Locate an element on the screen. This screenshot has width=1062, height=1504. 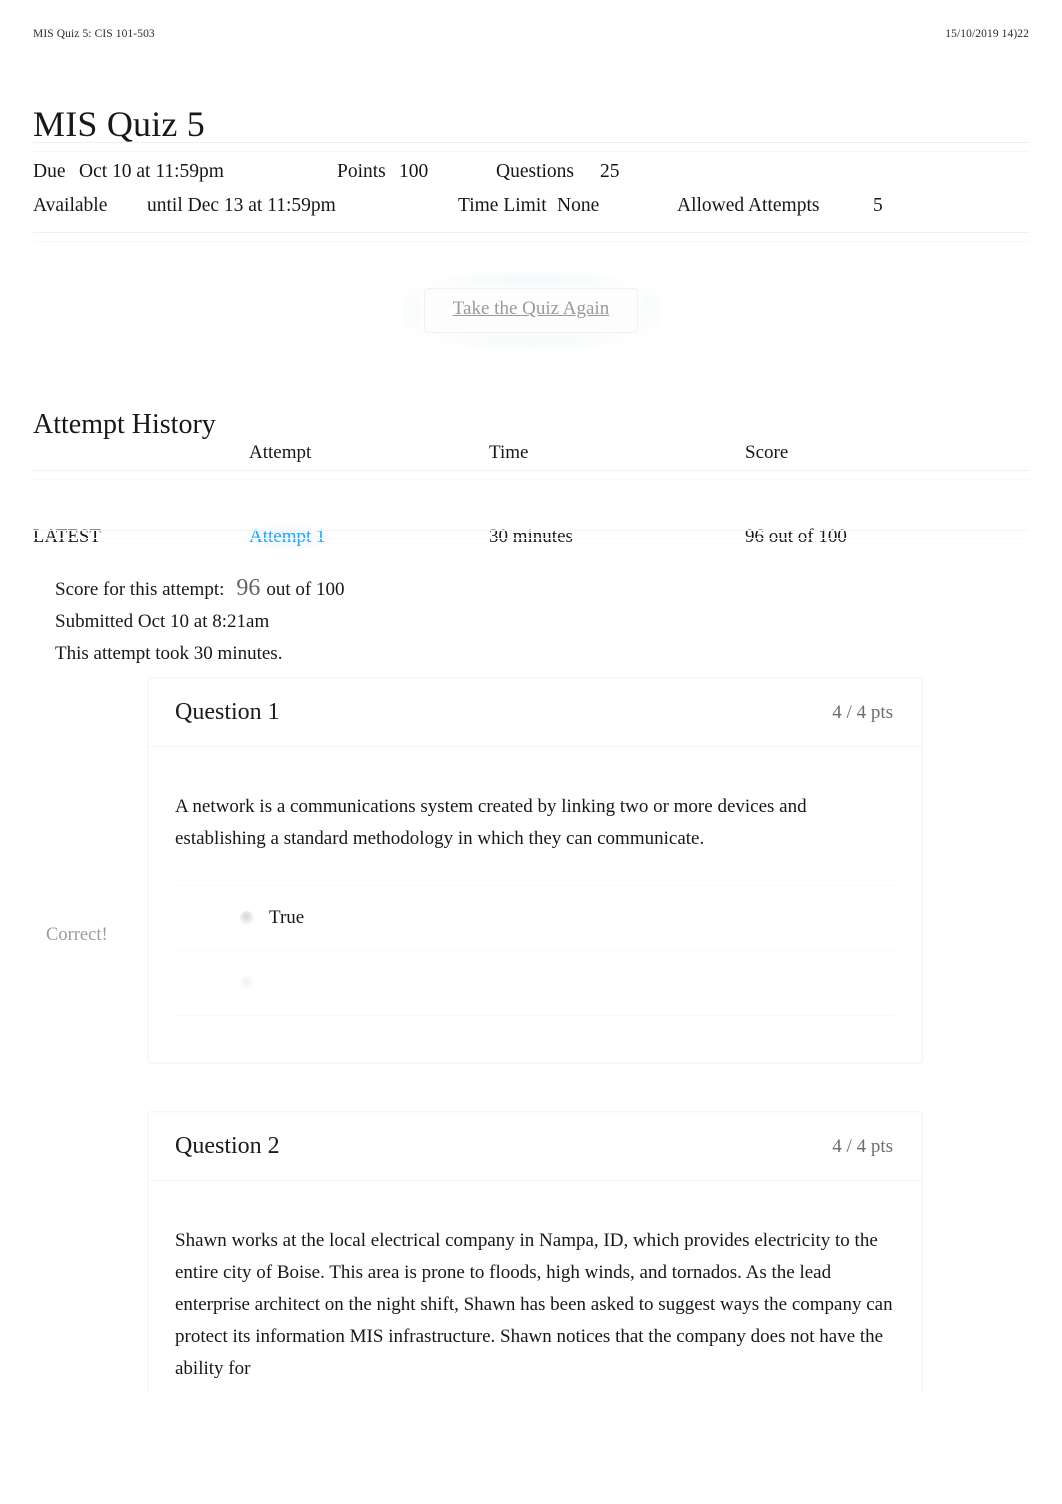
question-title: Question 2 is located at coordinates (227, 1146).